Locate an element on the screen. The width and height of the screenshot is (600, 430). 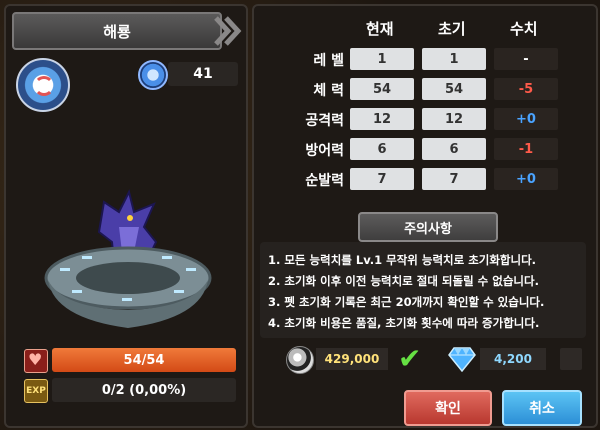
hp-text: 54/54 is located at coordinates (144, 360).